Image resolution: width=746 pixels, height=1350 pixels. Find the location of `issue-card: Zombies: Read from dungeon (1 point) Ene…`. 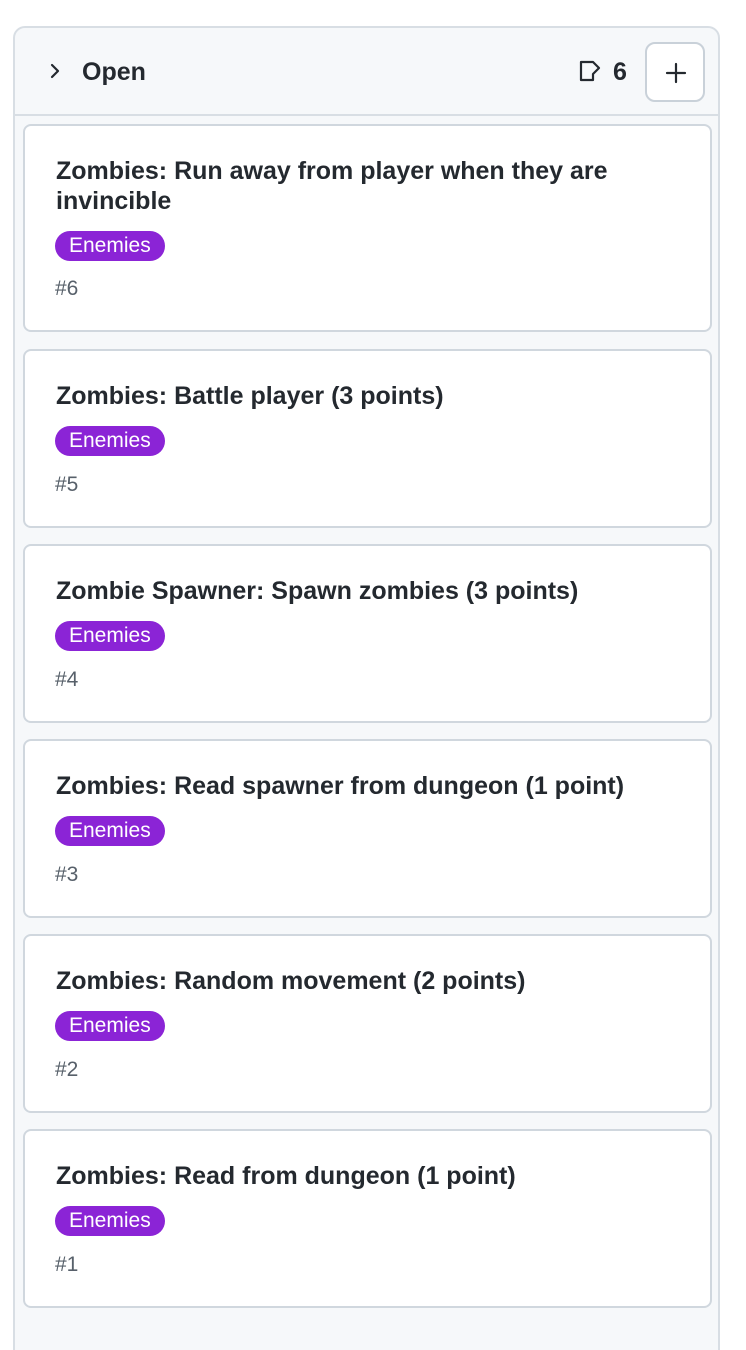

issue-card: Zombies: Read from dungeon (1 point) Ene… is located at coordinates (367, 1218).